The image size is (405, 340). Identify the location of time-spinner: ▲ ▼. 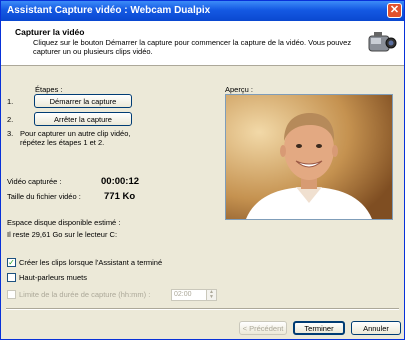
(211, 295).